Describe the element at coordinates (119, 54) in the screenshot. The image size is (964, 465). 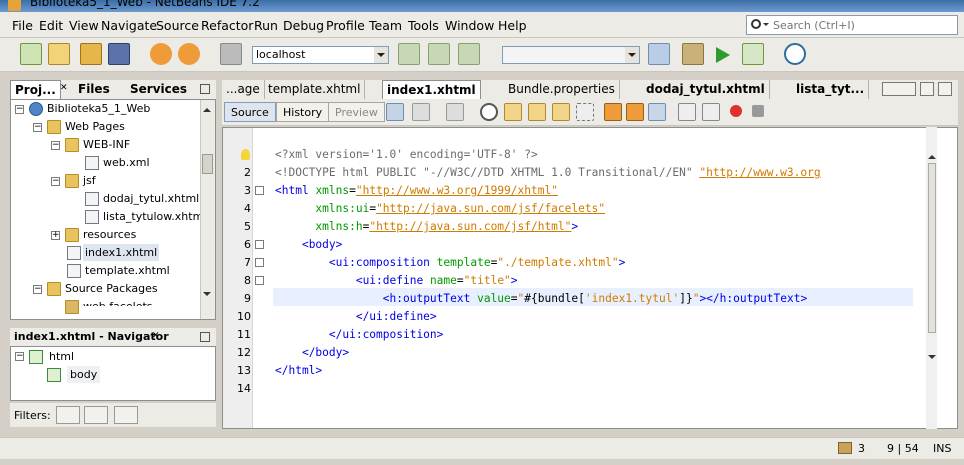
I see `save-all-icon` at that location.